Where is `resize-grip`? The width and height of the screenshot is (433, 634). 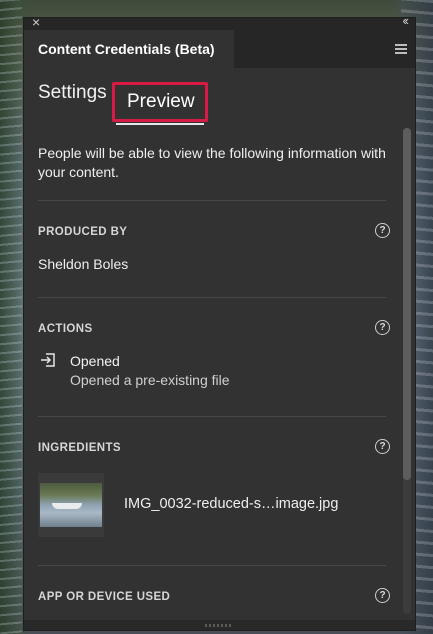 resize-grip is located at coordinates (219, 625).